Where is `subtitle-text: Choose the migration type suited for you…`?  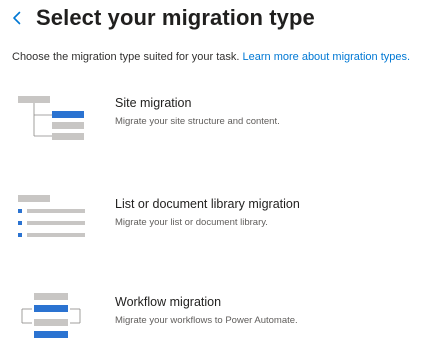 subtitle-text: Choose the migration type suited for you… is located at coordinates (126, 57).